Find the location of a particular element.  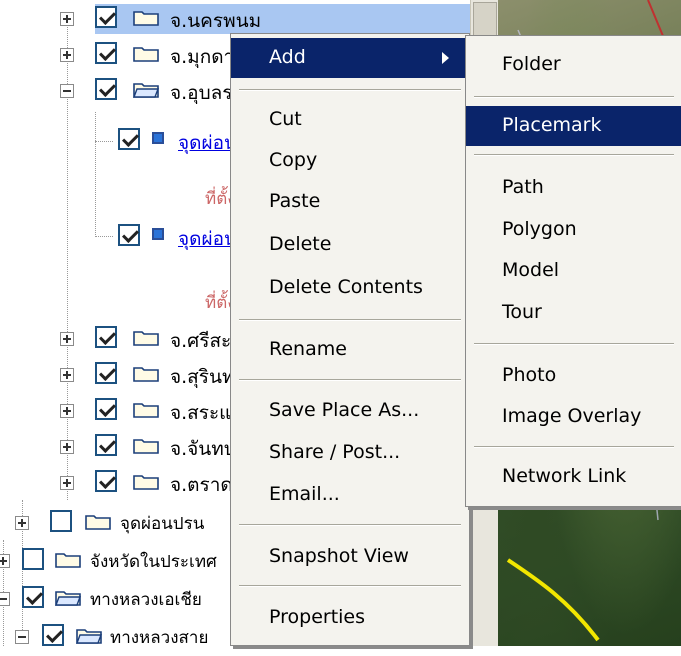

menu-item-label: Image Overlay is located at coordinates (572, 416).